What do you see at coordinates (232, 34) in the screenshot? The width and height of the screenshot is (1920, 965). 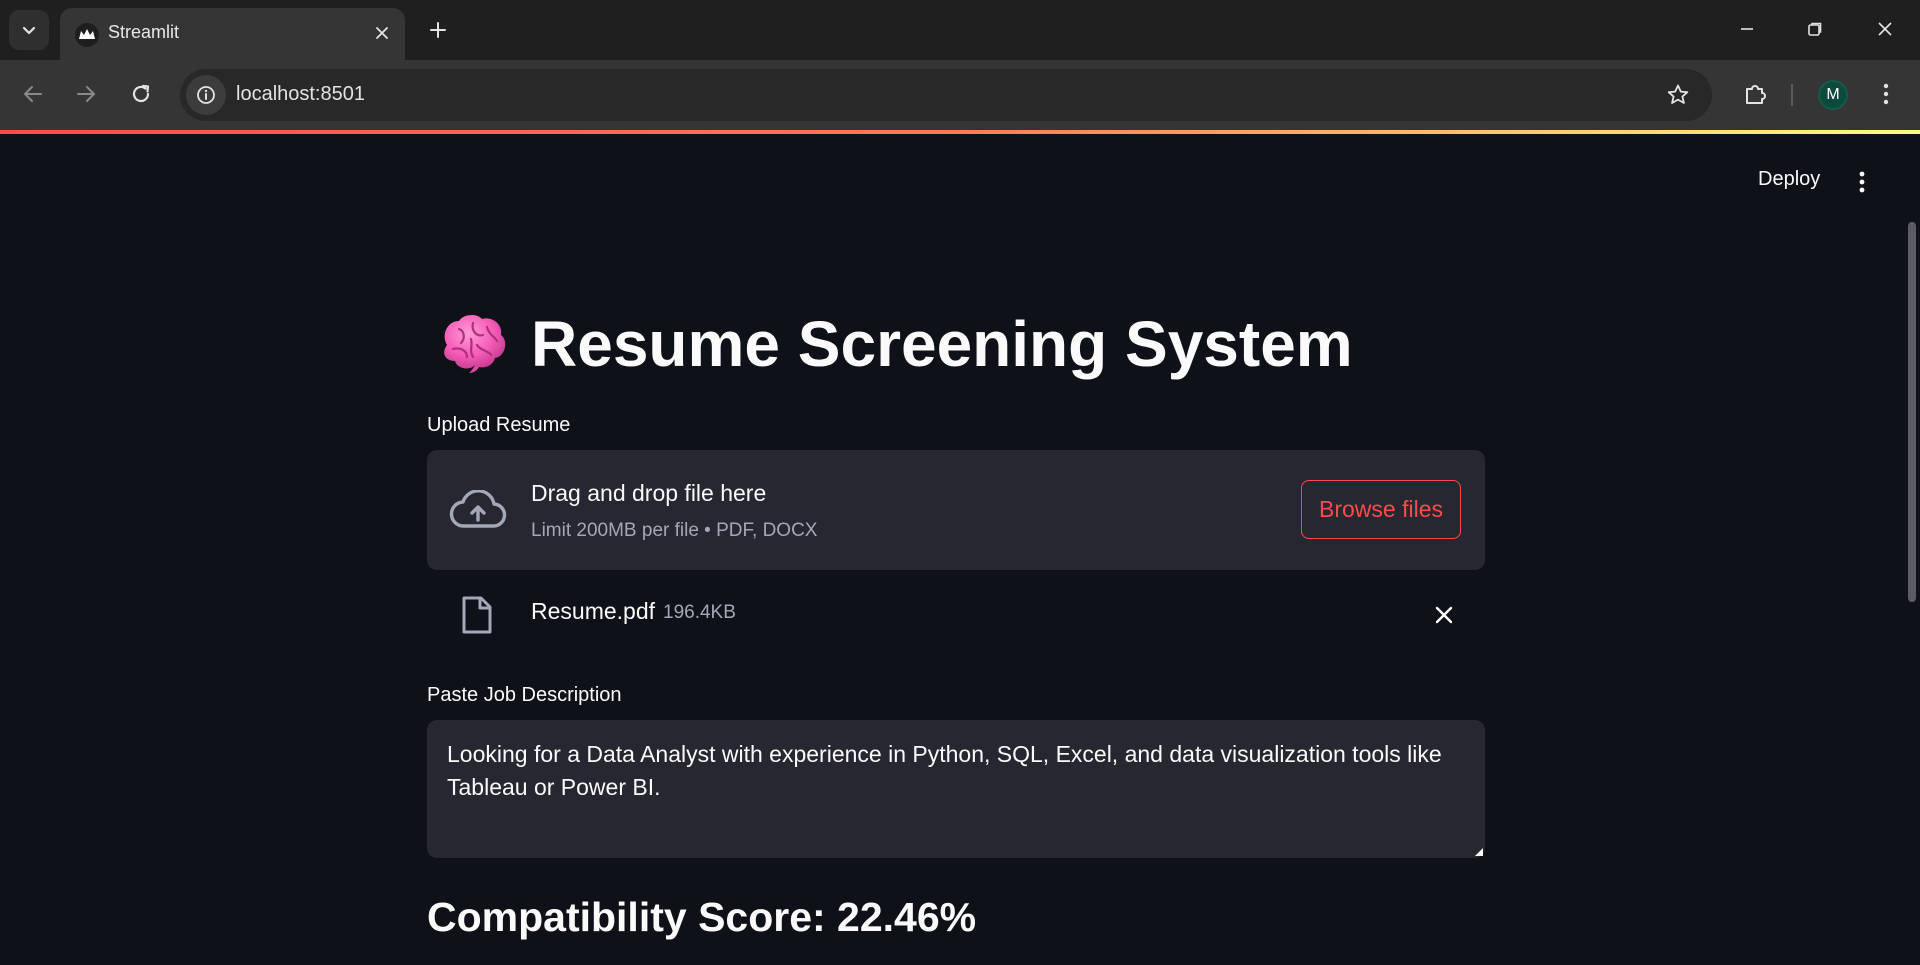 I see `browser-tab-active: Streamlit` at bounding box center [232, 34].